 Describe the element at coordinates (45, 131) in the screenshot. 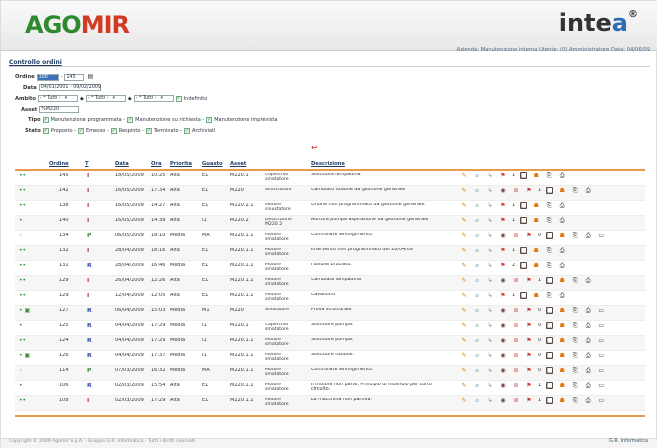

I see `stato-proposto-checkbox: ✓` at that location.